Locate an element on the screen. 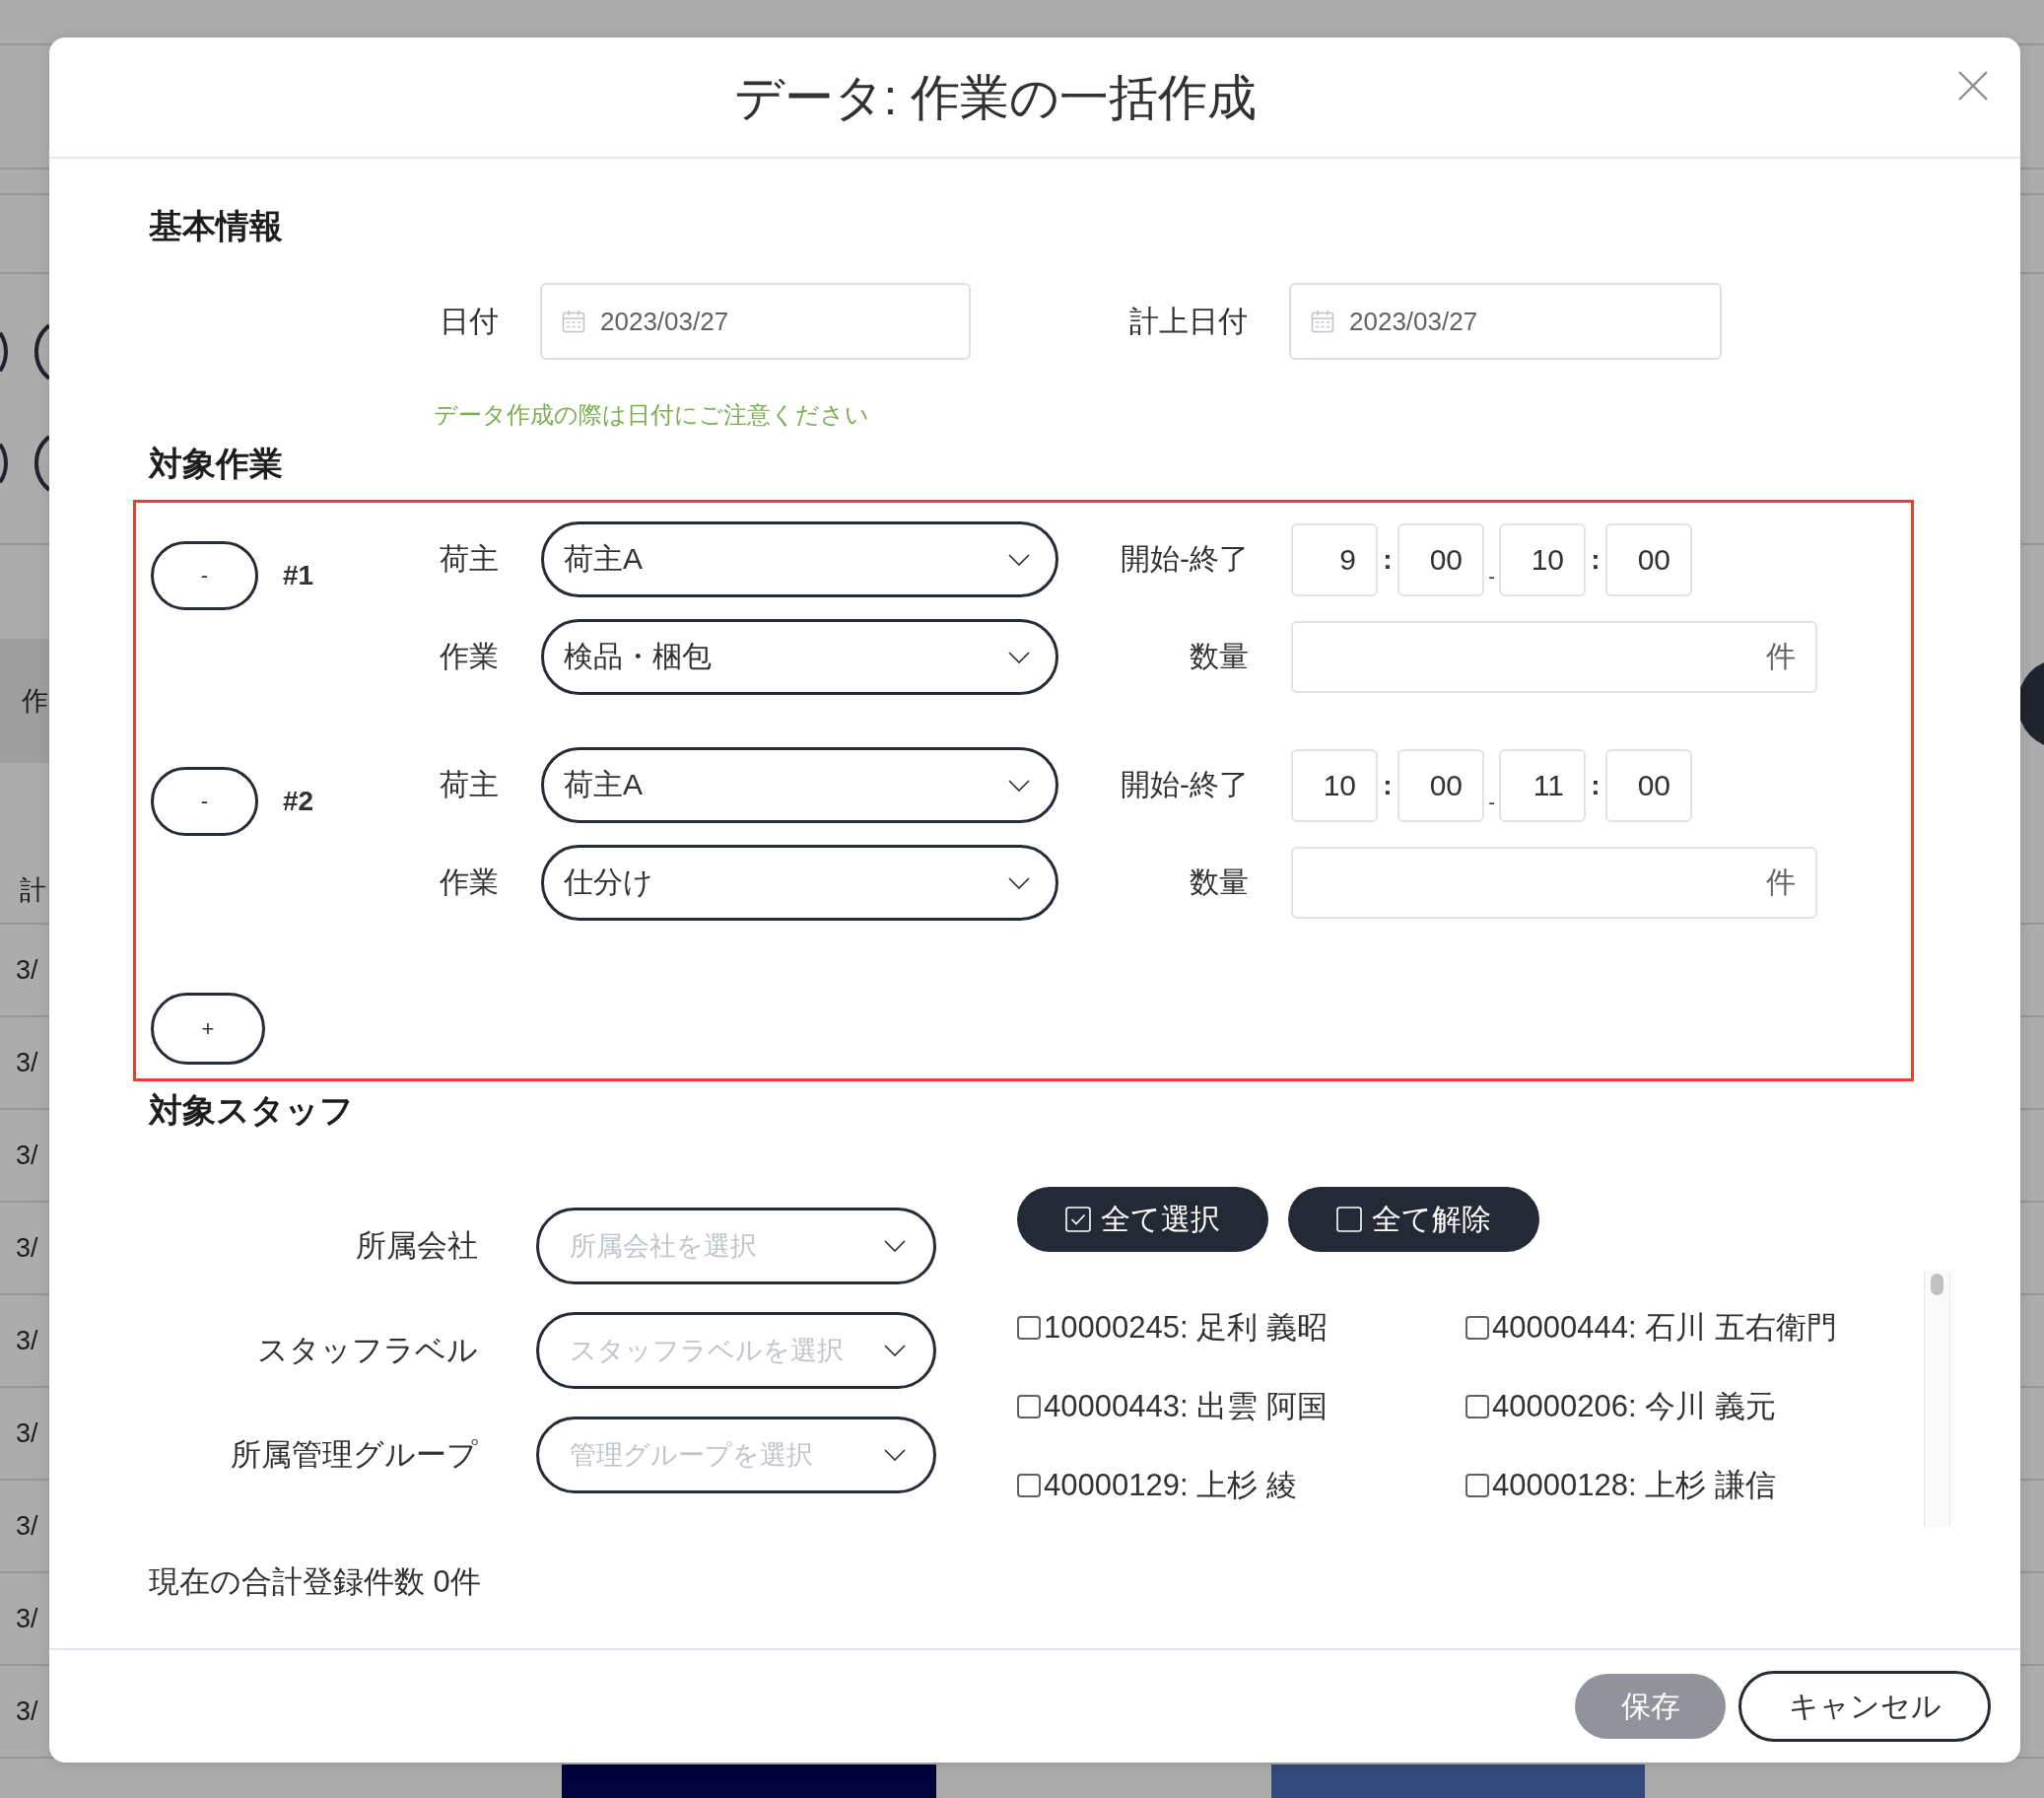 The height and width of the screenshot is (1798, 2044). filter-label: 所属管理グループ is located at coordinates (354, 1455).